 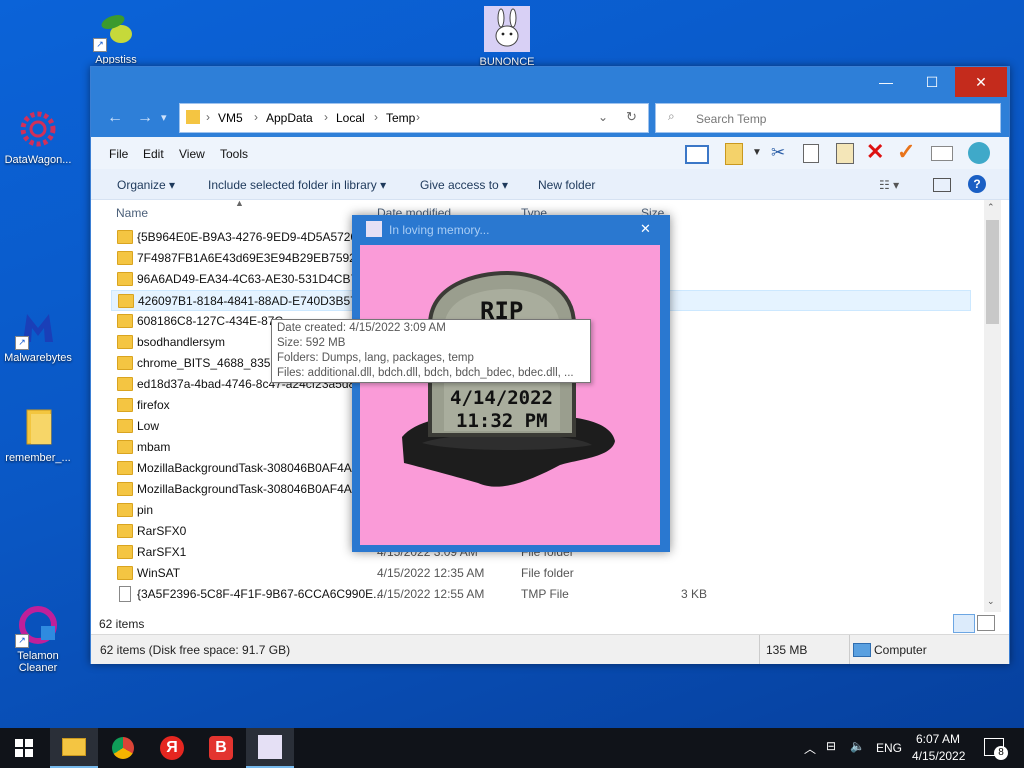 I want to click on copy-icon, so click(x=811, y=153).